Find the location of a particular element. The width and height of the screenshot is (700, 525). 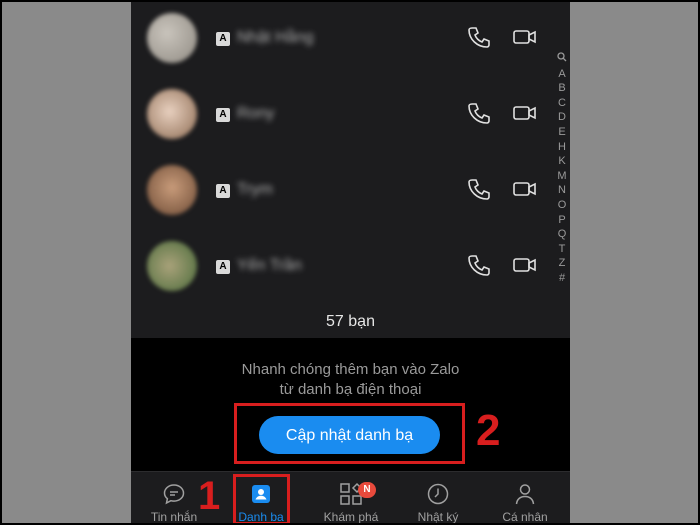

alphabet-index: A B C D E H K M N O P Q T Z # is located at coordinates (562, 169).